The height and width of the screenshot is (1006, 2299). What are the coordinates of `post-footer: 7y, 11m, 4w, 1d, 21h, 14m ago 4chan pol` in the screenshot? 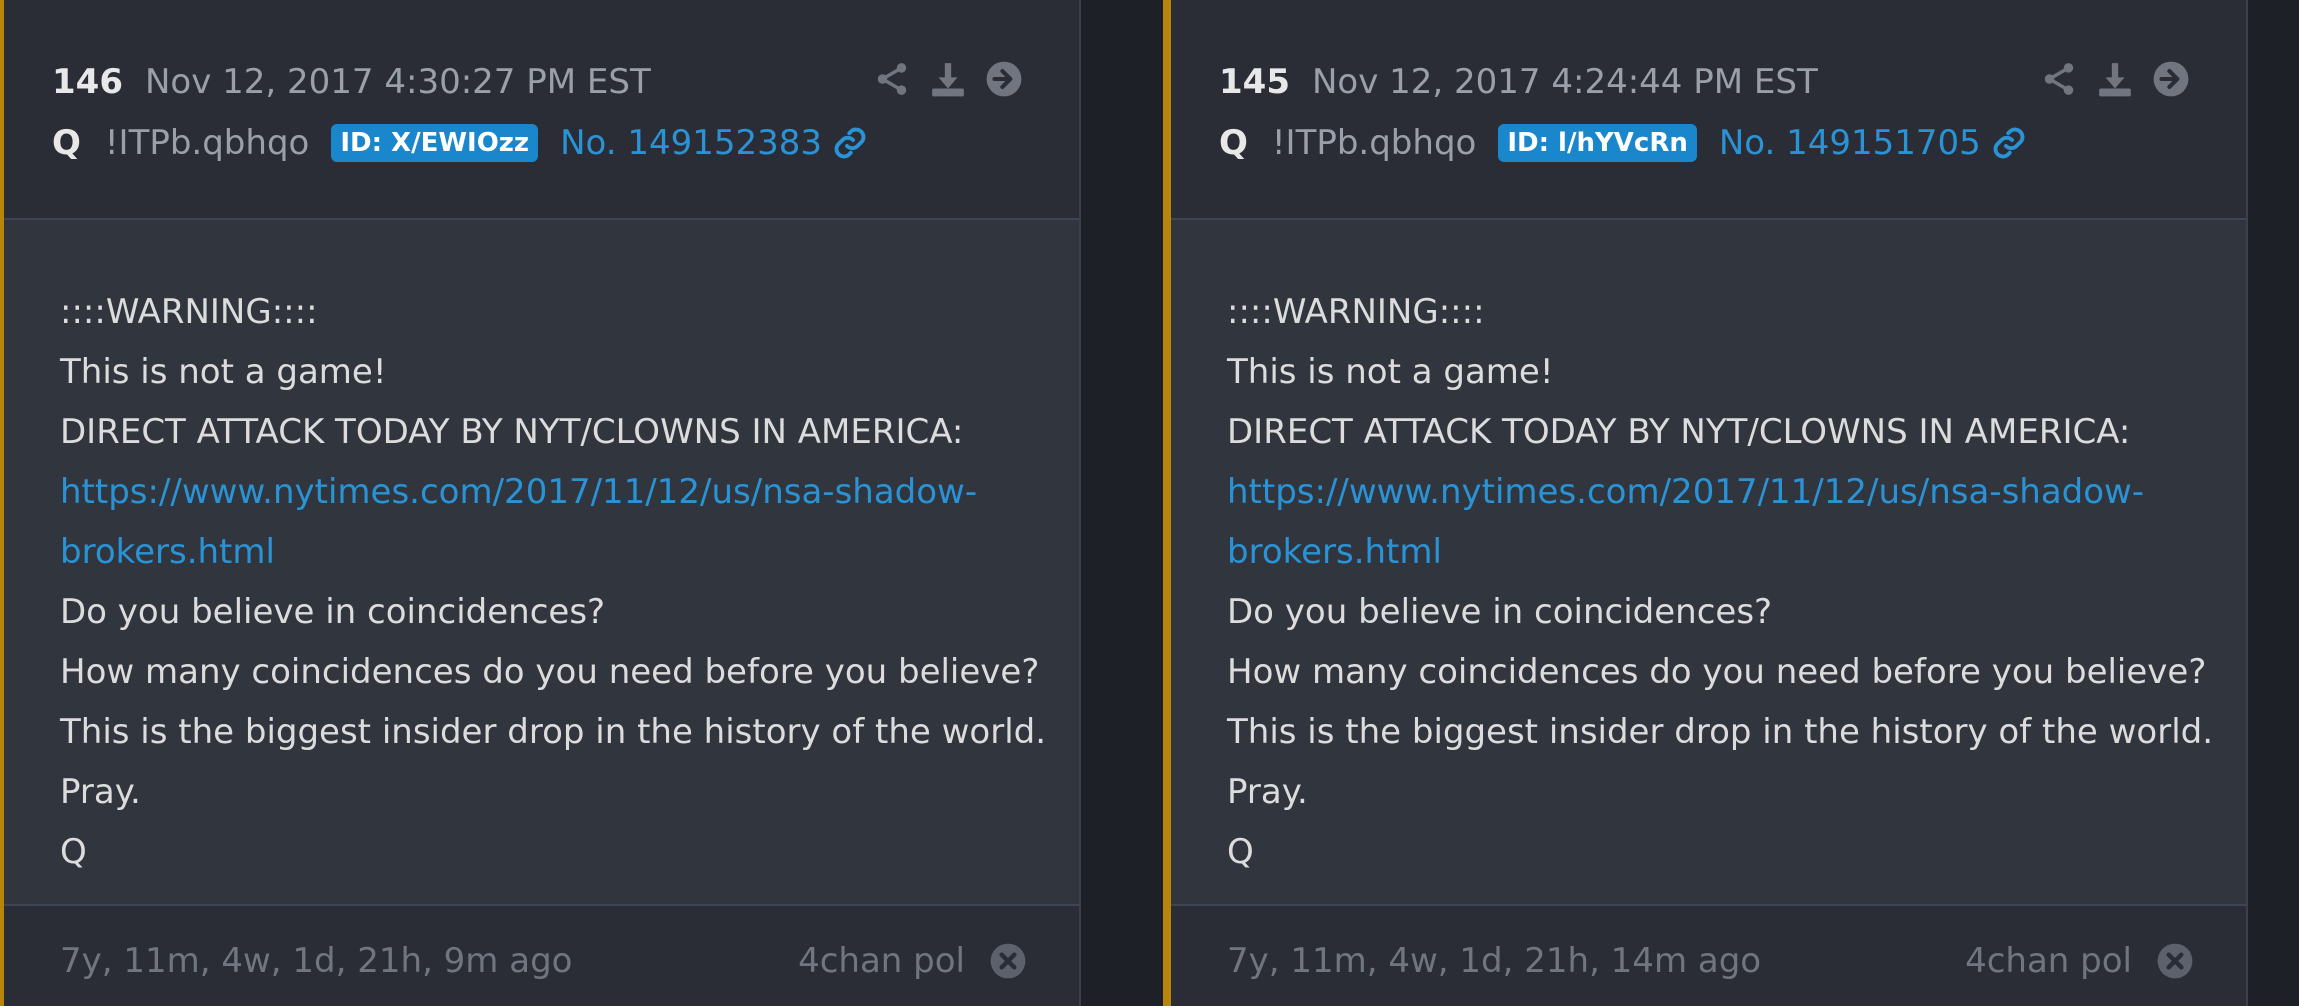 It's located at (1708, 956).